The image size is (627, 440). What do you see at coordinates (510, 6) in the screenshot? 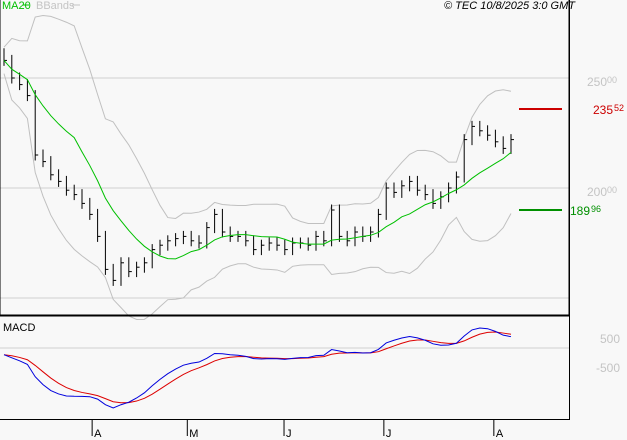
I see `copyright-timestamp: © TEC 10/8/2025 3:0 GMT` at bounding box center [510, 6].